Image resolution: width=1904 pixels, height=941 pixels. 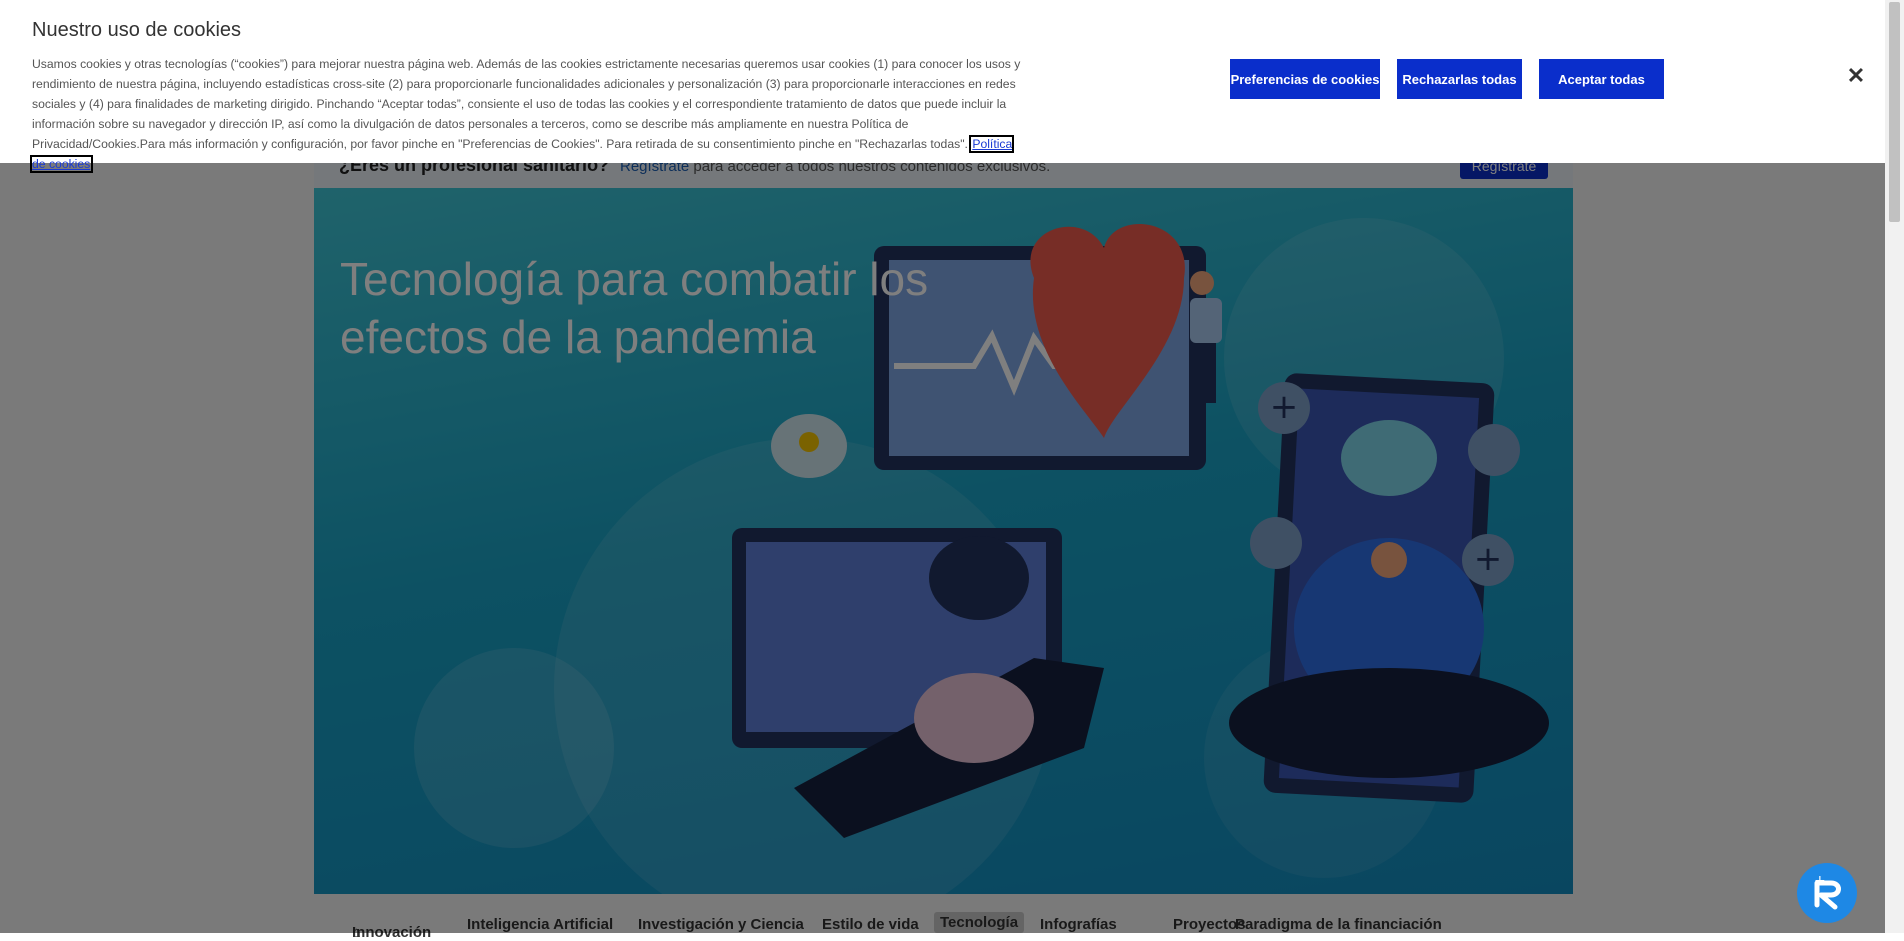 I want to click on reject-all-button: Rechazarlas todas, so click(x=1459, y=79).